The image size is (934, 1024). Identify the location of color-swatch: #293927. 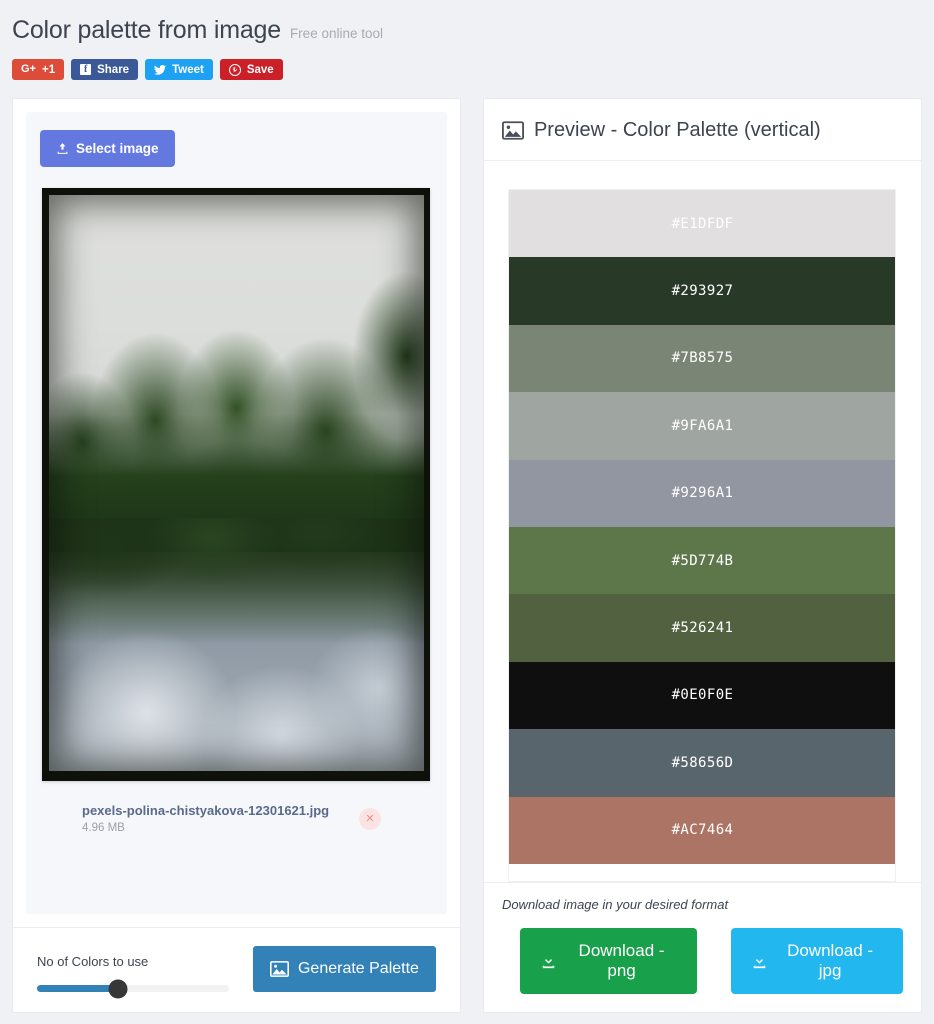
(702, 291).